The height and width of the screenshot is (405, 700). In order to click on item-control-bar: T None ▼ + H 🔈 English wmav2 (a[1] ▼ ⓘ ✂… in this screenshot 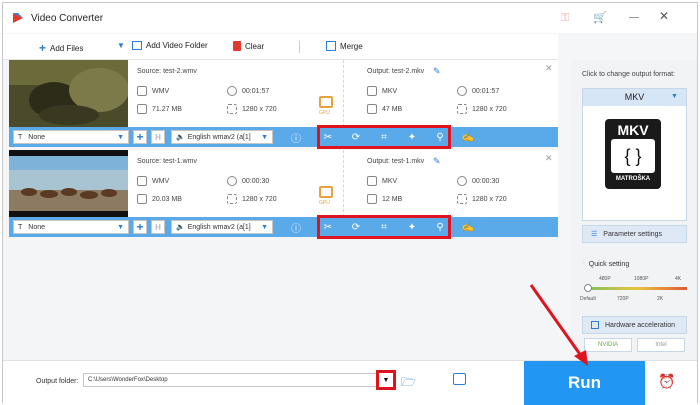, I will do `click(283, 137)`.